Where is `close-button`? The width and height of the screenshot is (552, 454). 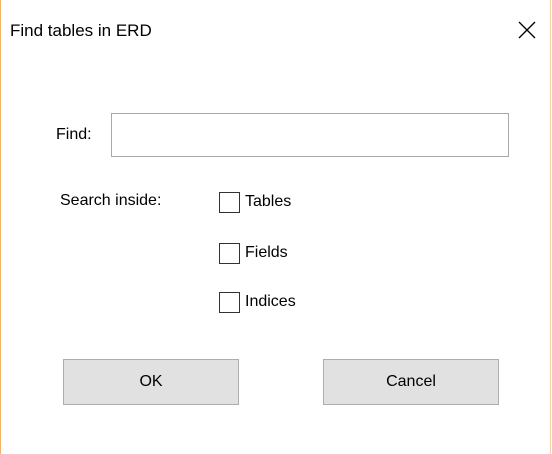 close-button is located at coordinates (527, 30).